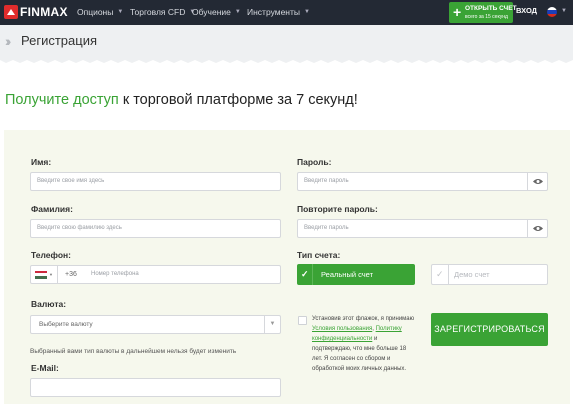 This screenshot has height=404, width=573. What do you see at coordinates (347, 274) in the screenshot?
I see `real-account-label: Реальный счет` at bounding box center [347, 274].